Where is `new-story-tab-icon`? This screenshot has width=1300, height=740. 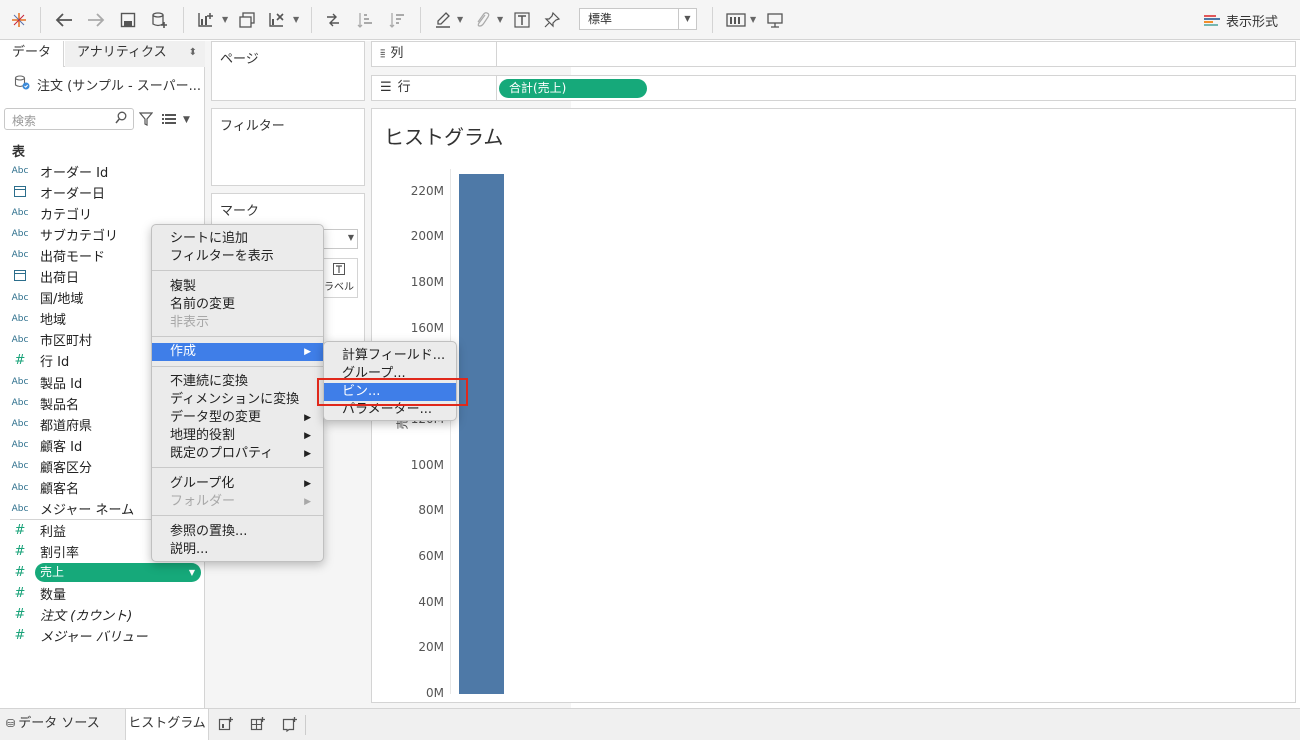 new-story-tab-icon is located at coordinates (290, 724).